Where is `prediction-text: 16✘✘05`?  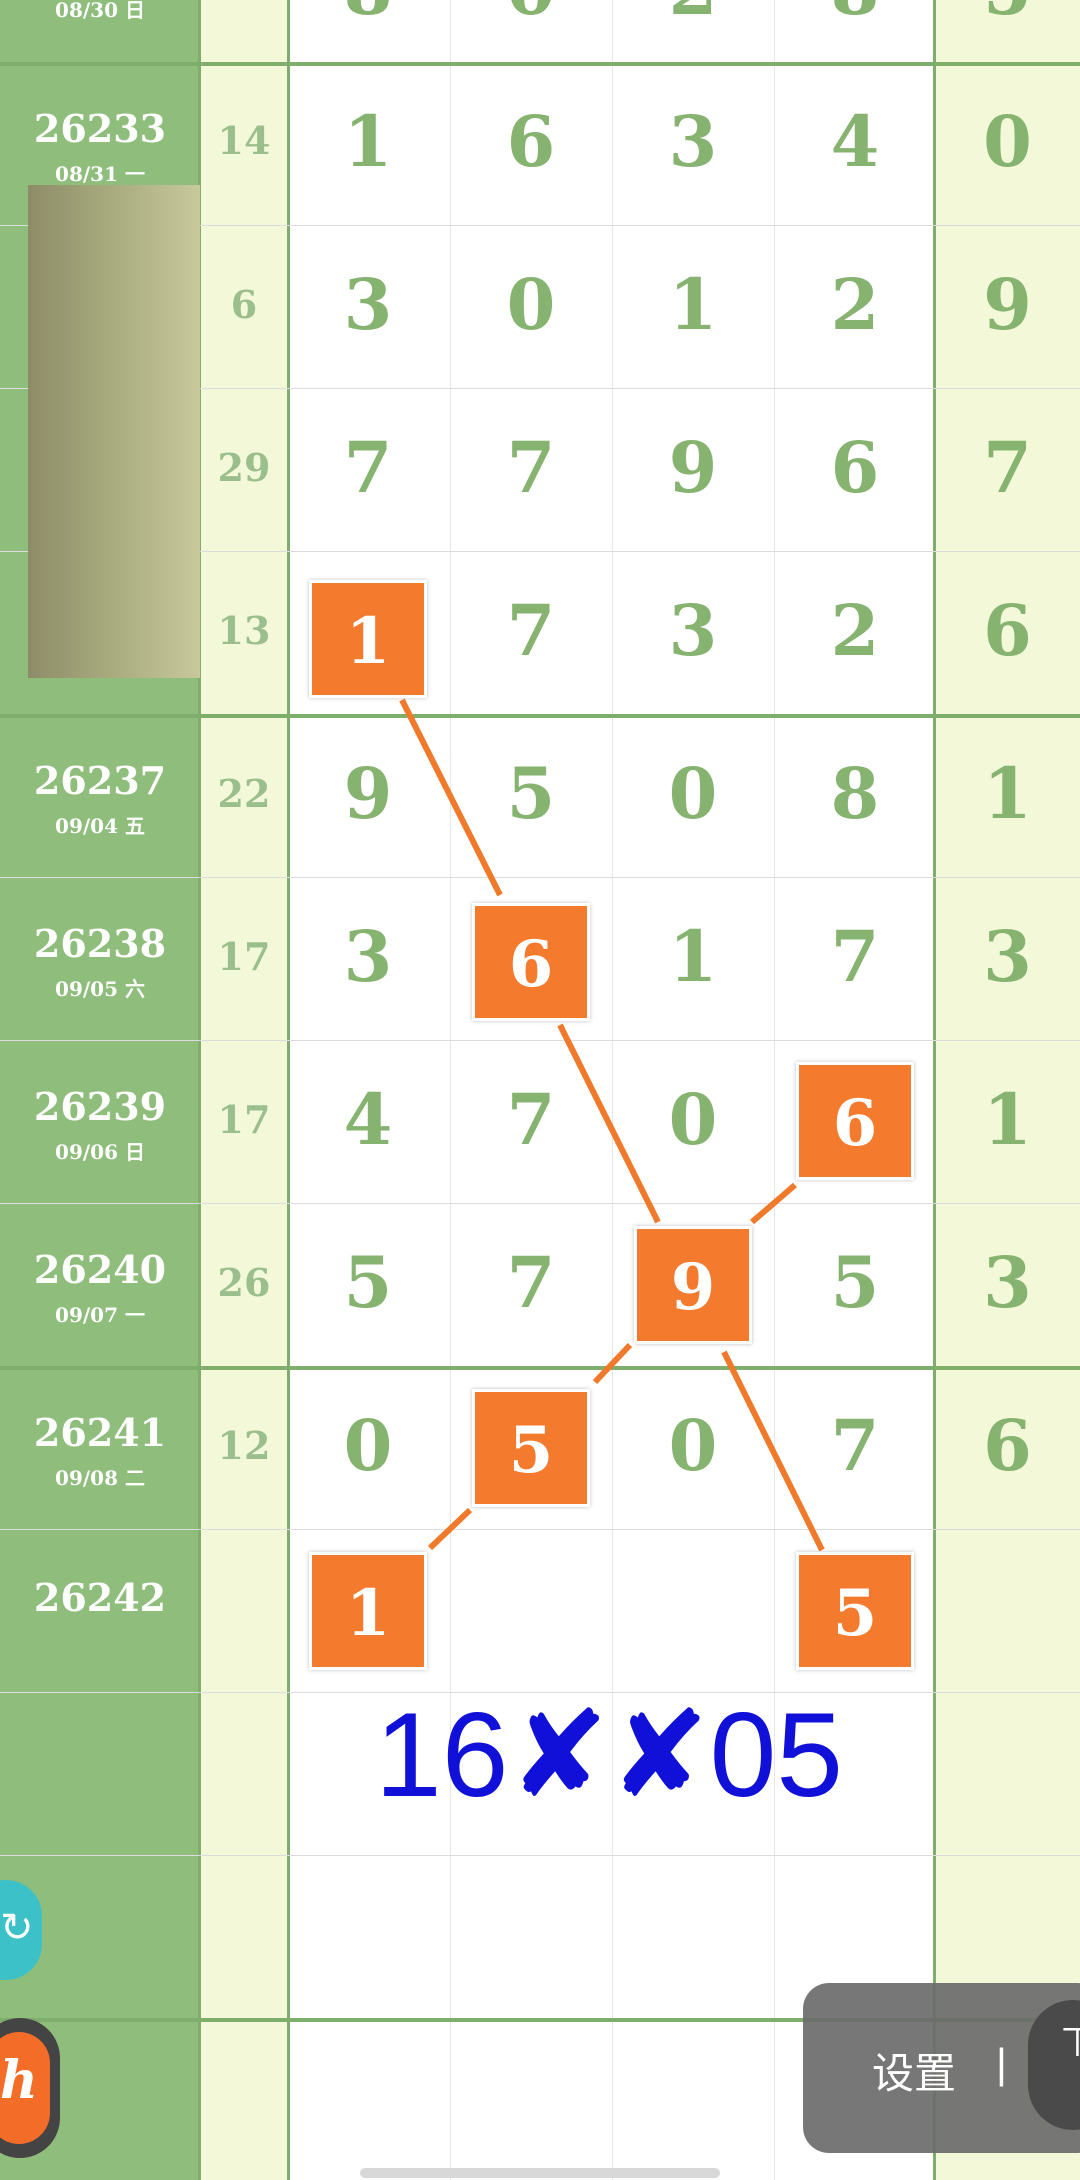
prediction-text: 16✘✘05 is located at coordinates (609, 1755).